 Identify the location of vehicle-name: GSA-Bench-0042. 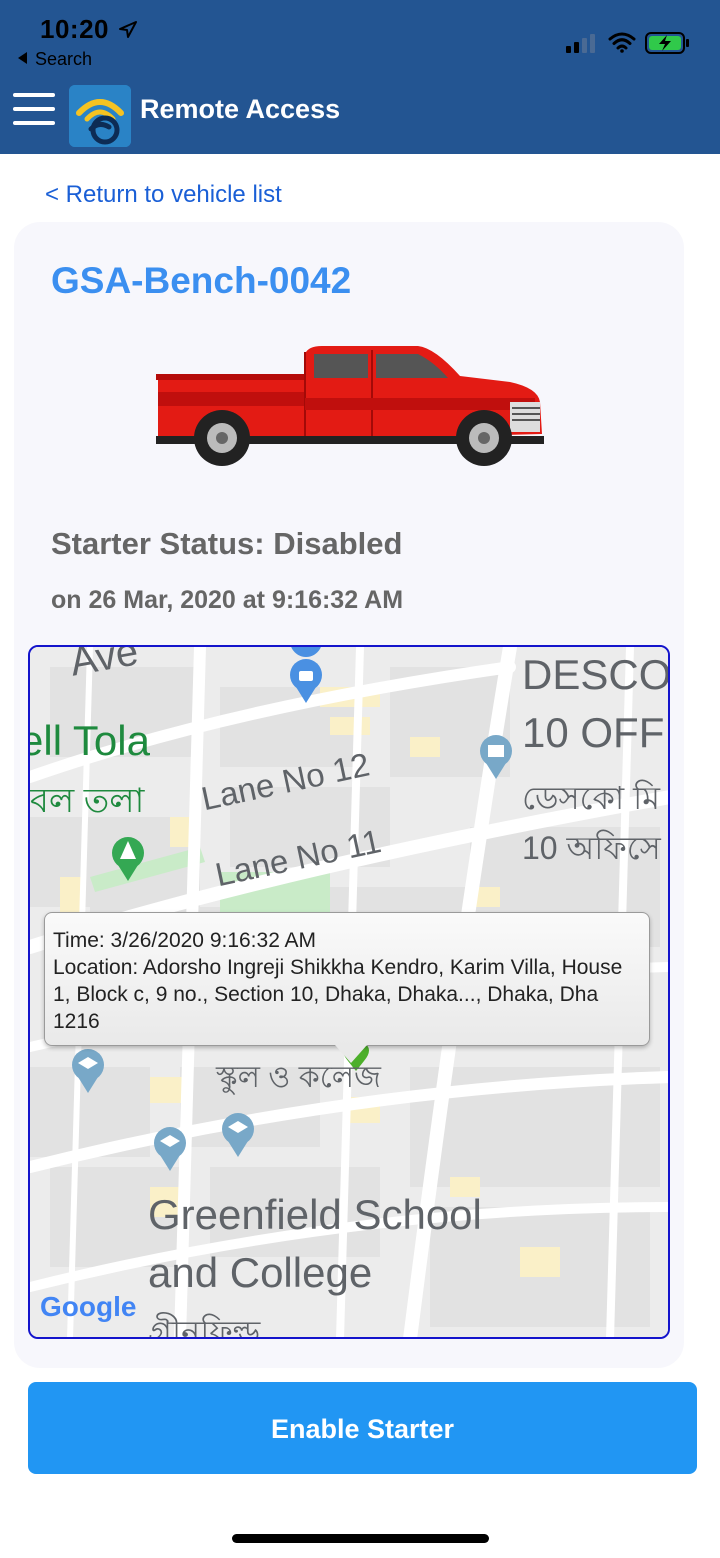
(201, 280).